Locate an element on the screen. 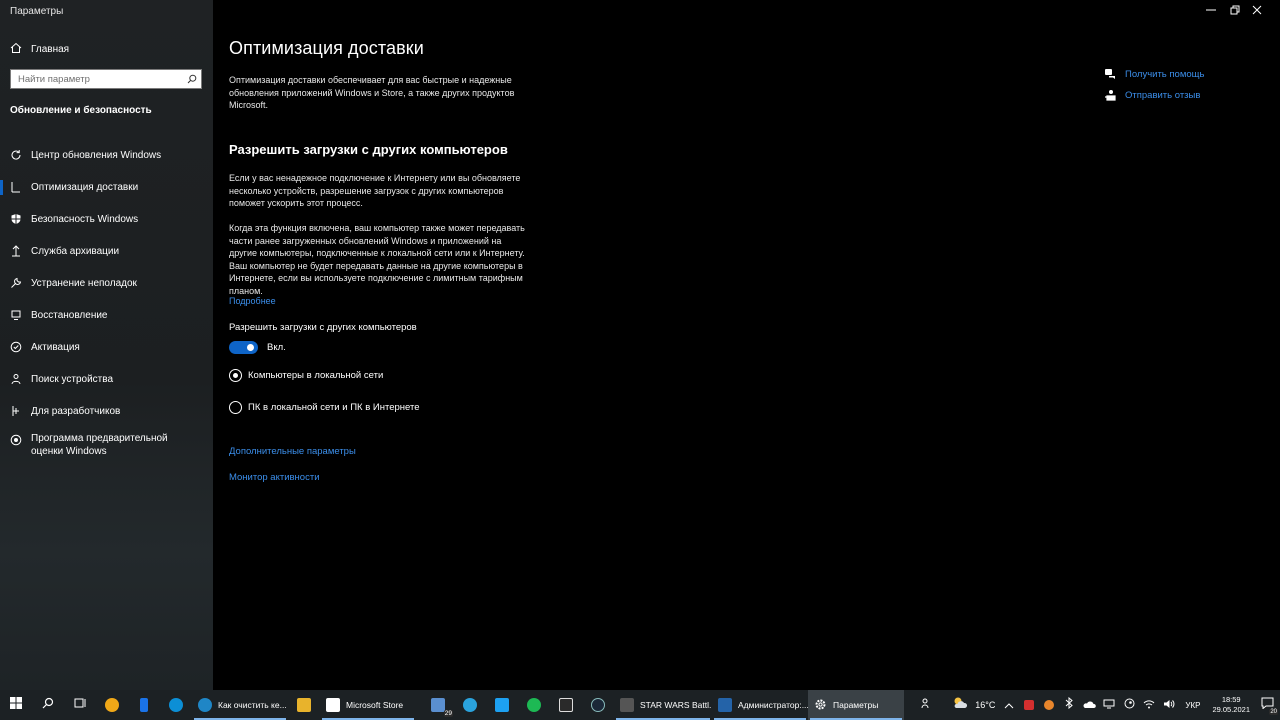  taskbar-steam is located at coordinates (598, 705).